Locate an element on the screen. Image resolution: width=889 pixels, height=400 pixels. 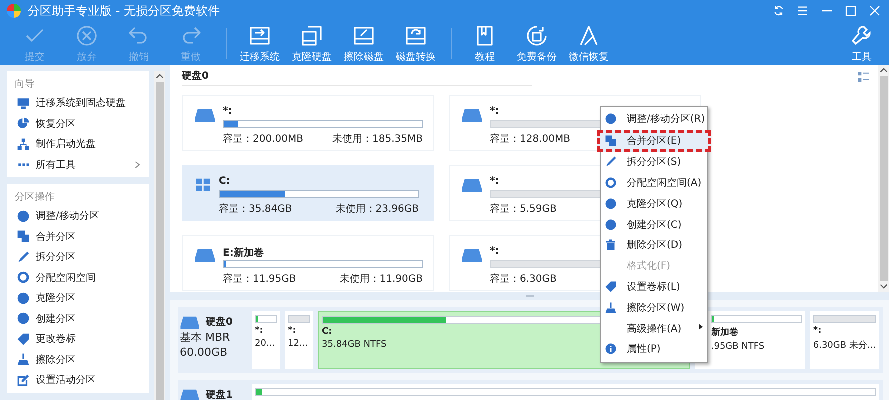
menu-item: 合并分区(E) is located at coordinates (654, 141).